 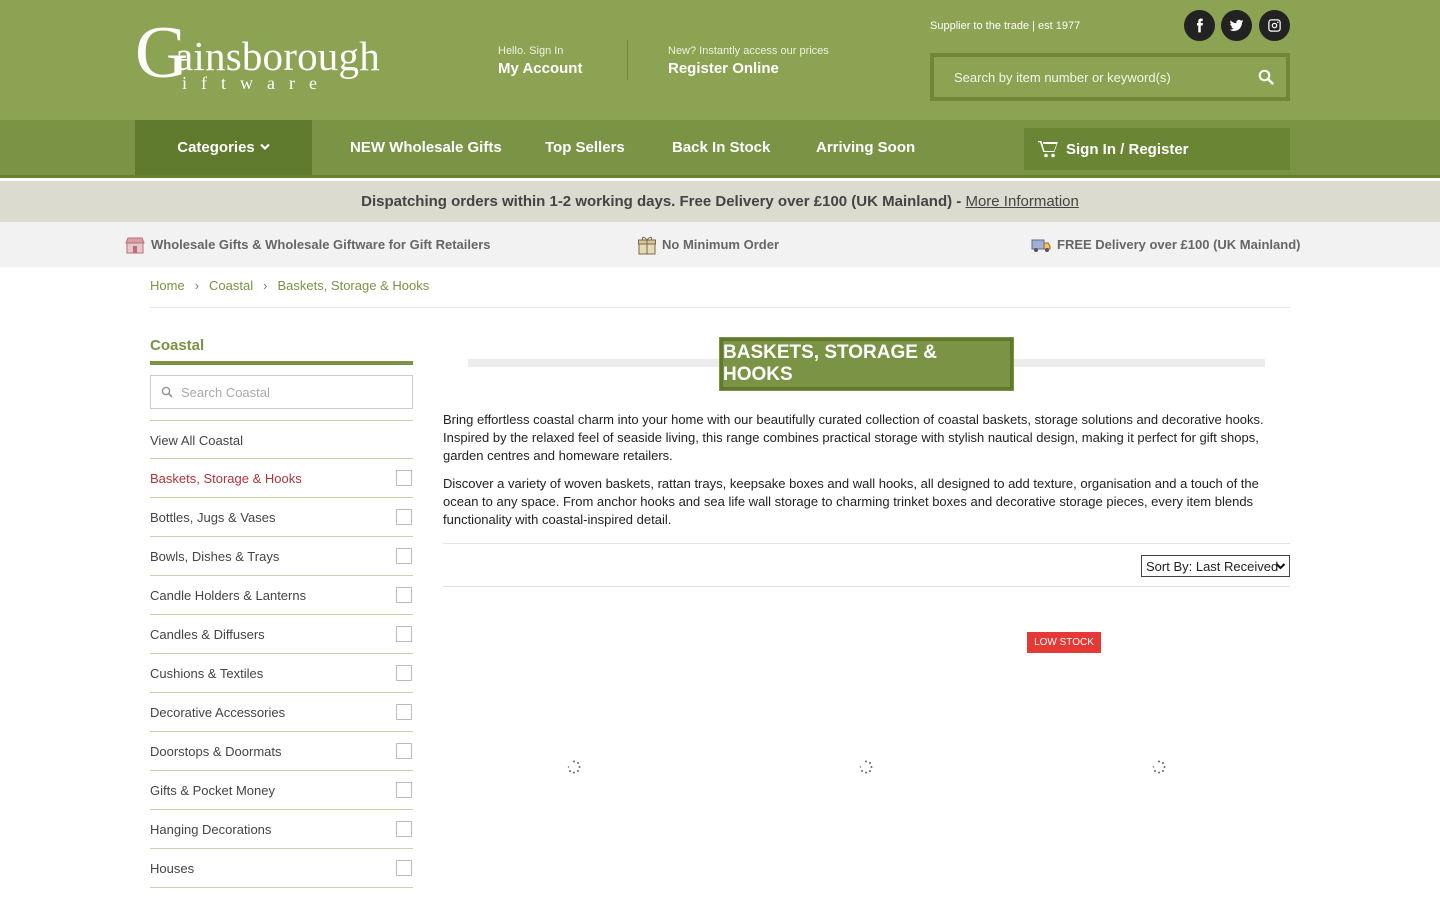 I want to click on view-all-coastal-link: View All Coastal, so click(x=281, y=439).